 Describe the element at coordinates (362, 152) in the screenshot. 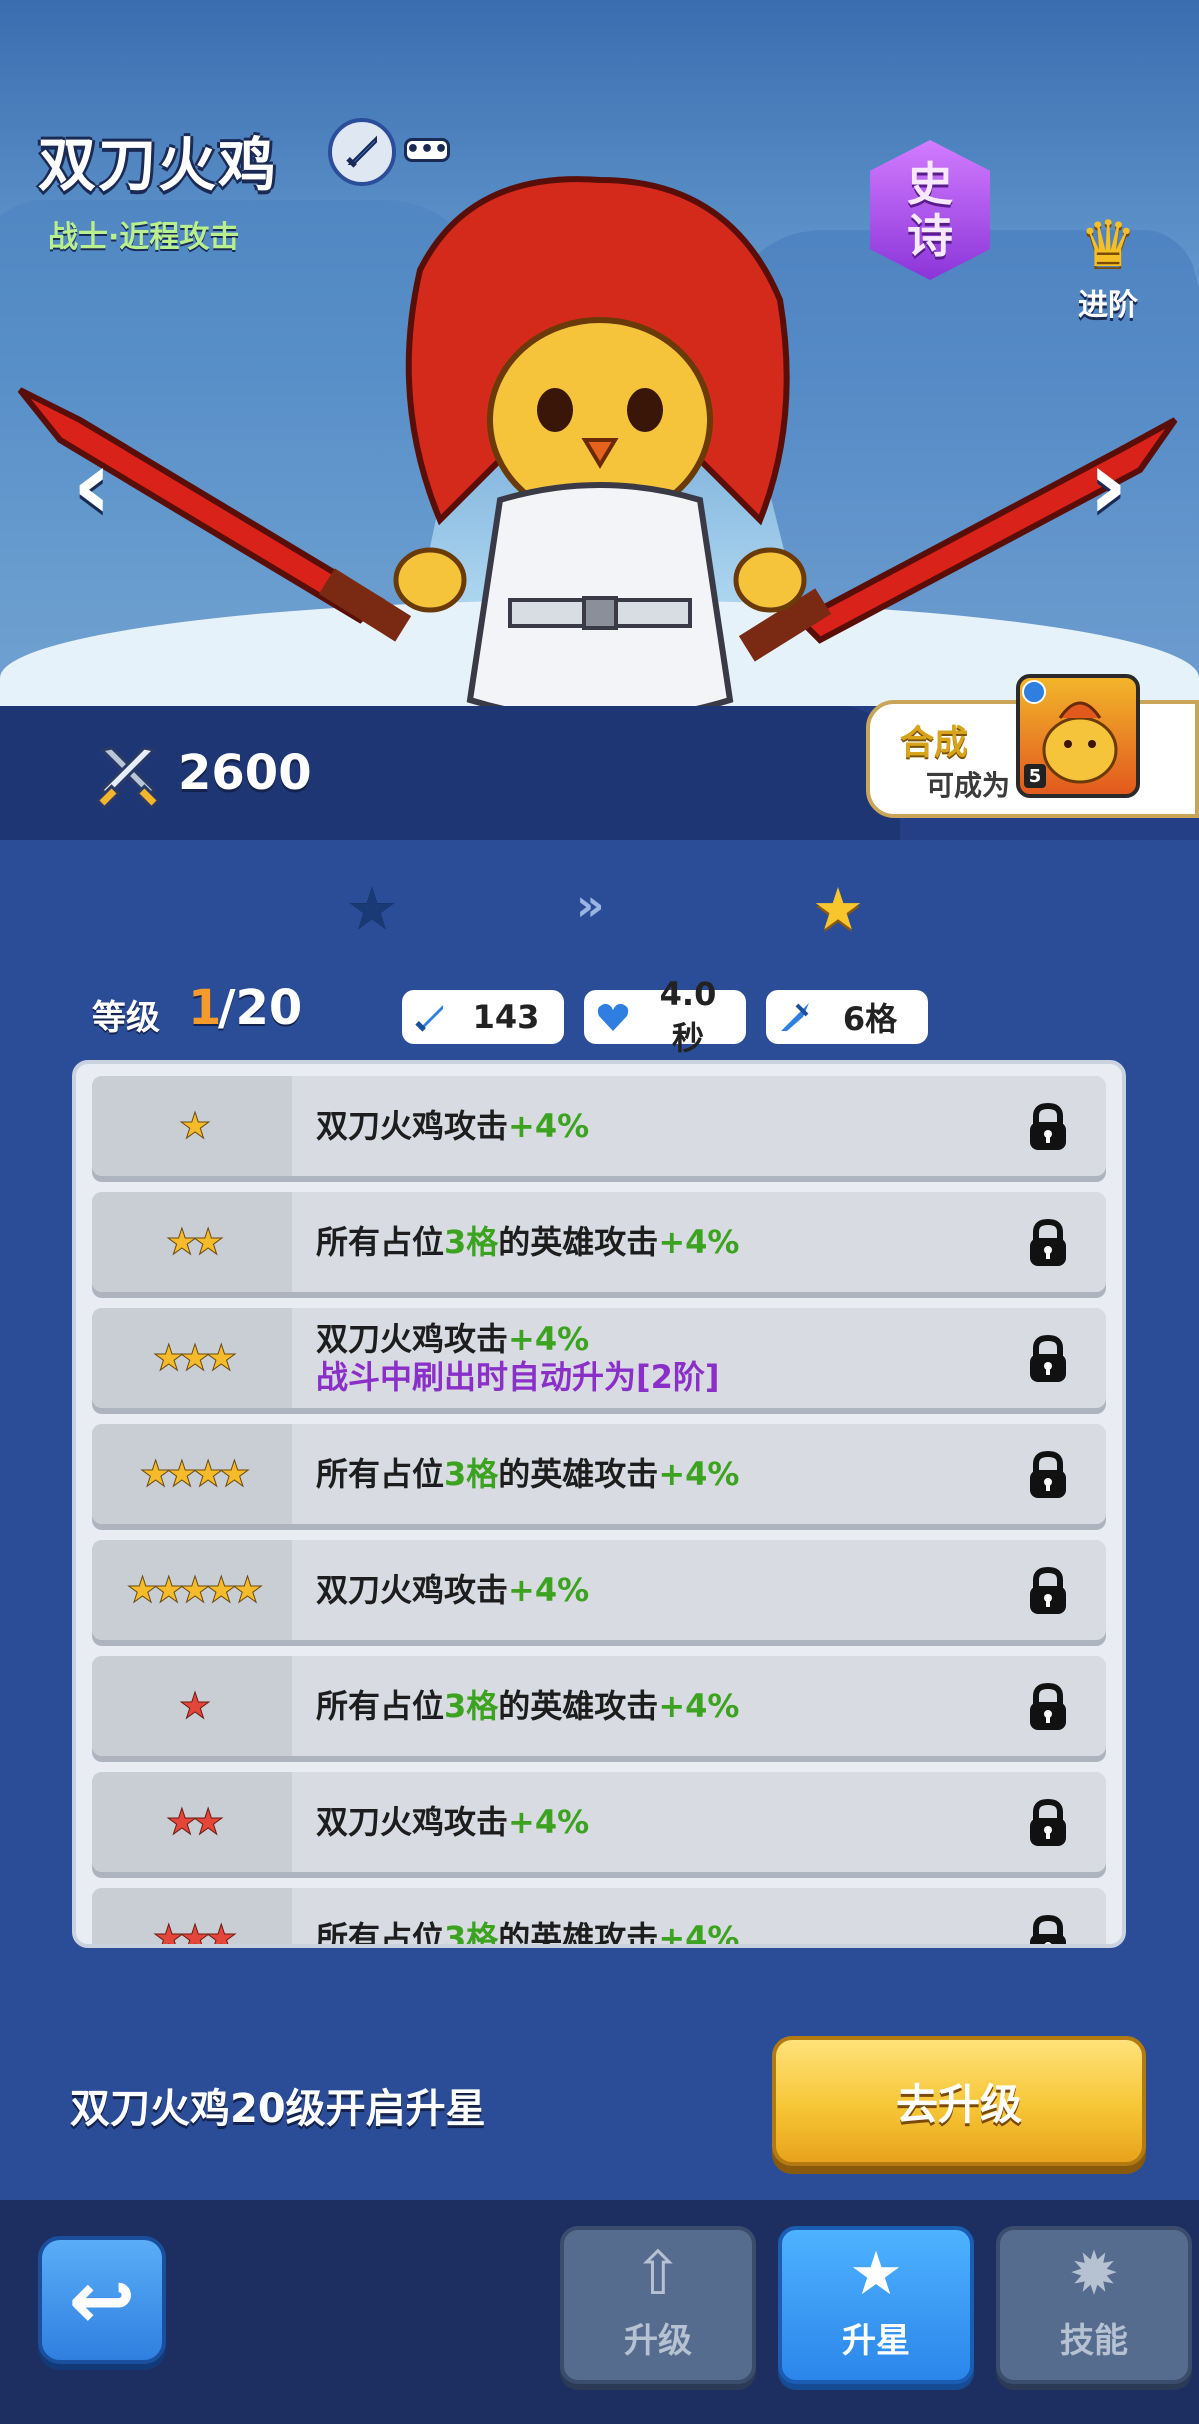

I see `class-sword-icon` at that location.